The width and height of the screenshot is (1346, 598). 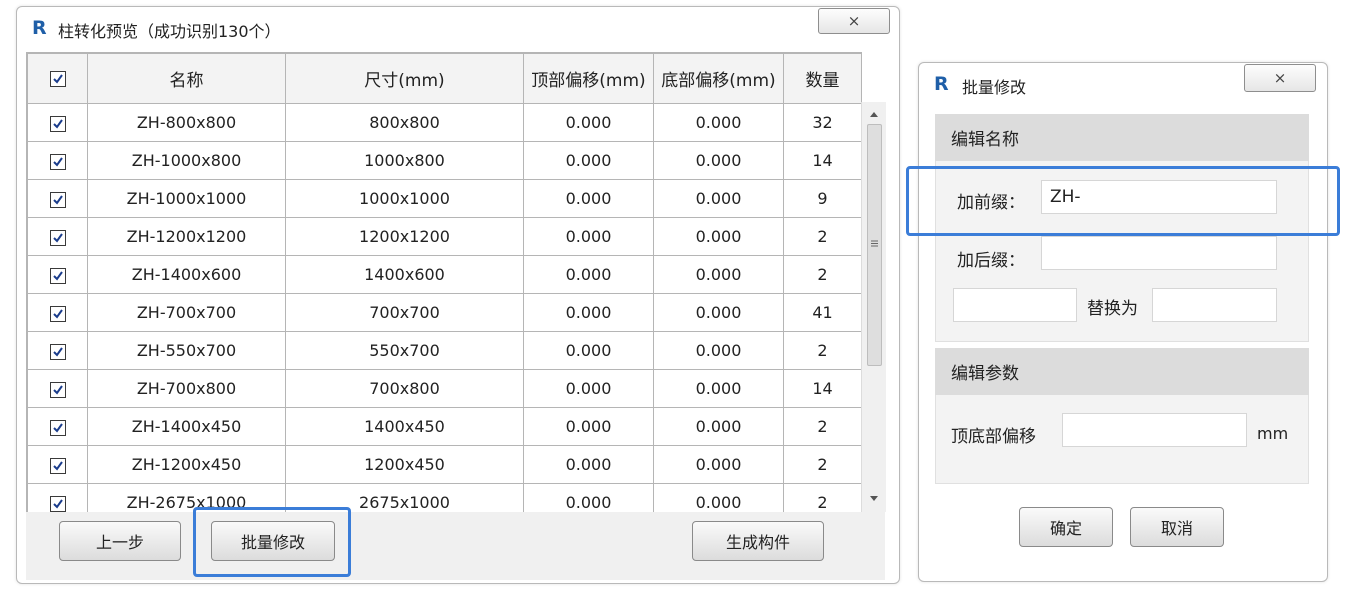 I want to click on replace-label: 替换为, so click(x=1112, y=309).